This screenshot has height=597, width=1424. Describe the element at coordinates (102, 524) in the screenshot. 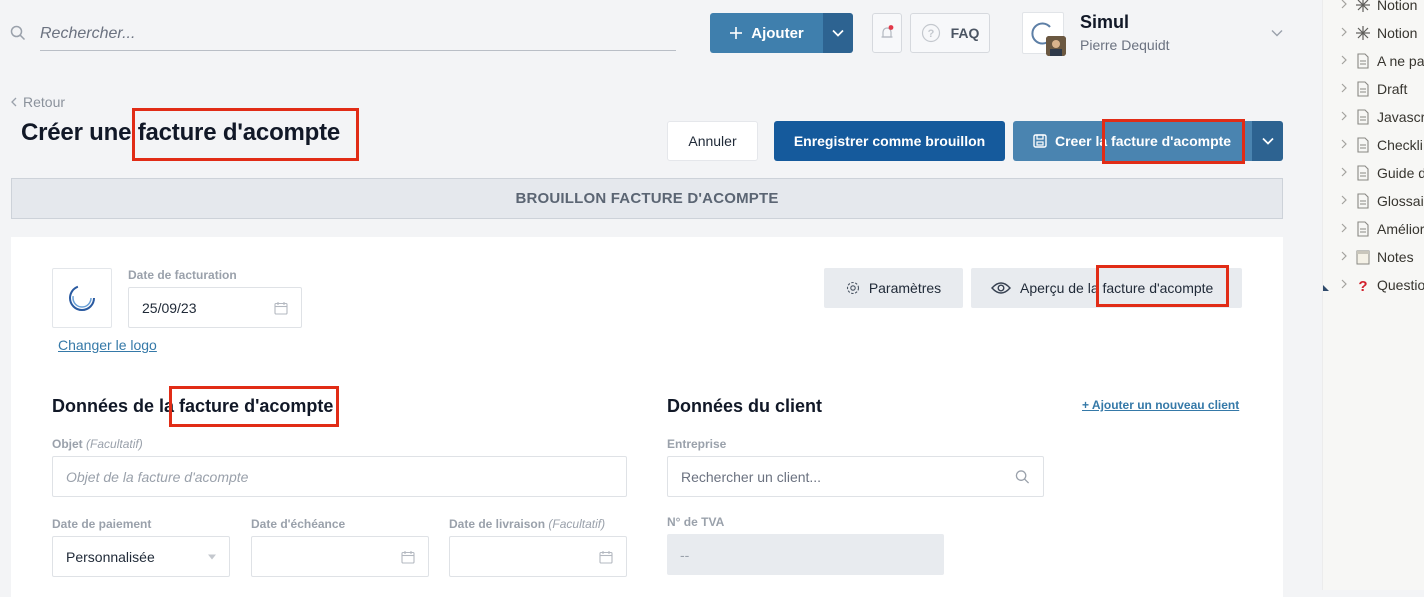

I see `payment-date-label: Date de paiement` at that location.